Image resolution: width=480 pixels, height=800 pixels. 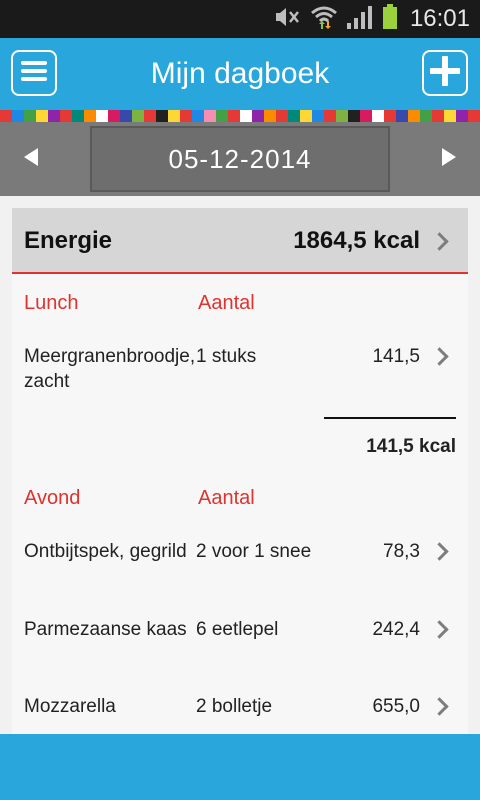 I want to click on food-amount: 2 voor 1 snee, so click(x=254, y=551).